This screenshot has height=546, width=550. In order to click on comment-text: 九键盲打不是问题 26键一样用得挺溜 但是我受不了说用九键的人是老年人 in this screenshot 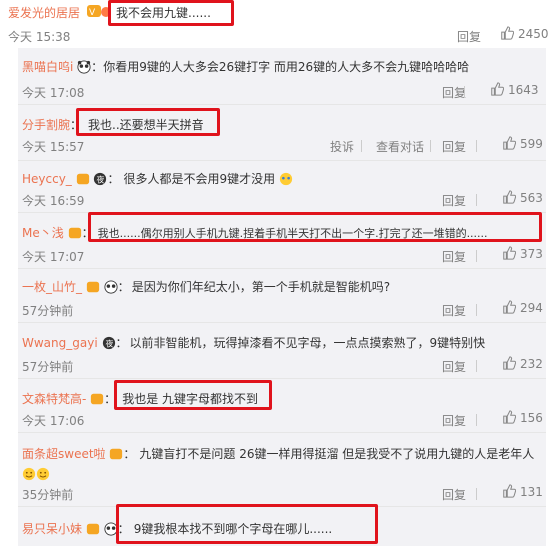, I will do `click(337, 454)`.